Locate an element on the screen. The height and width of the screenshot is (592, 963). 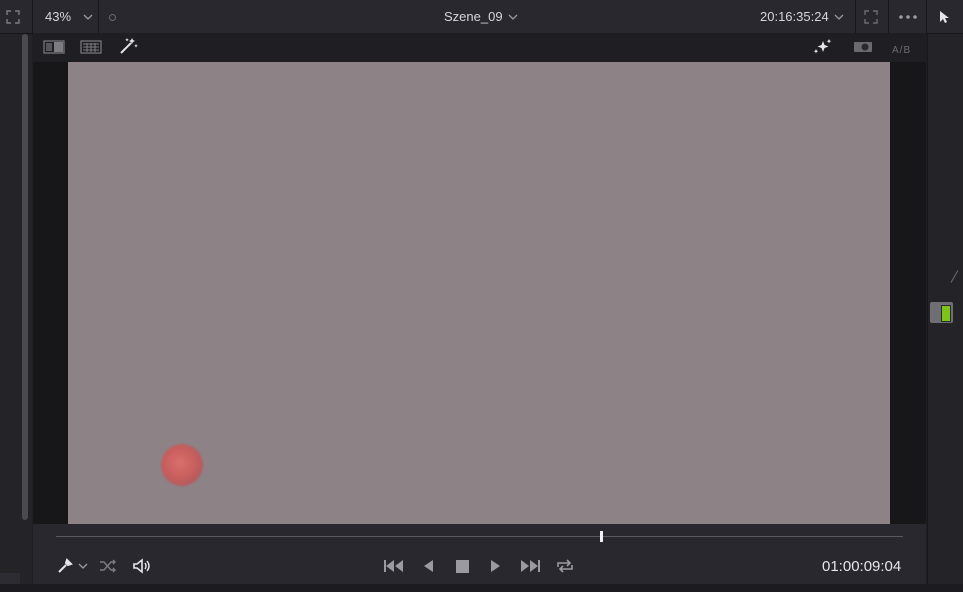
gallery-grid-icon is located at coordinates (91, 46).